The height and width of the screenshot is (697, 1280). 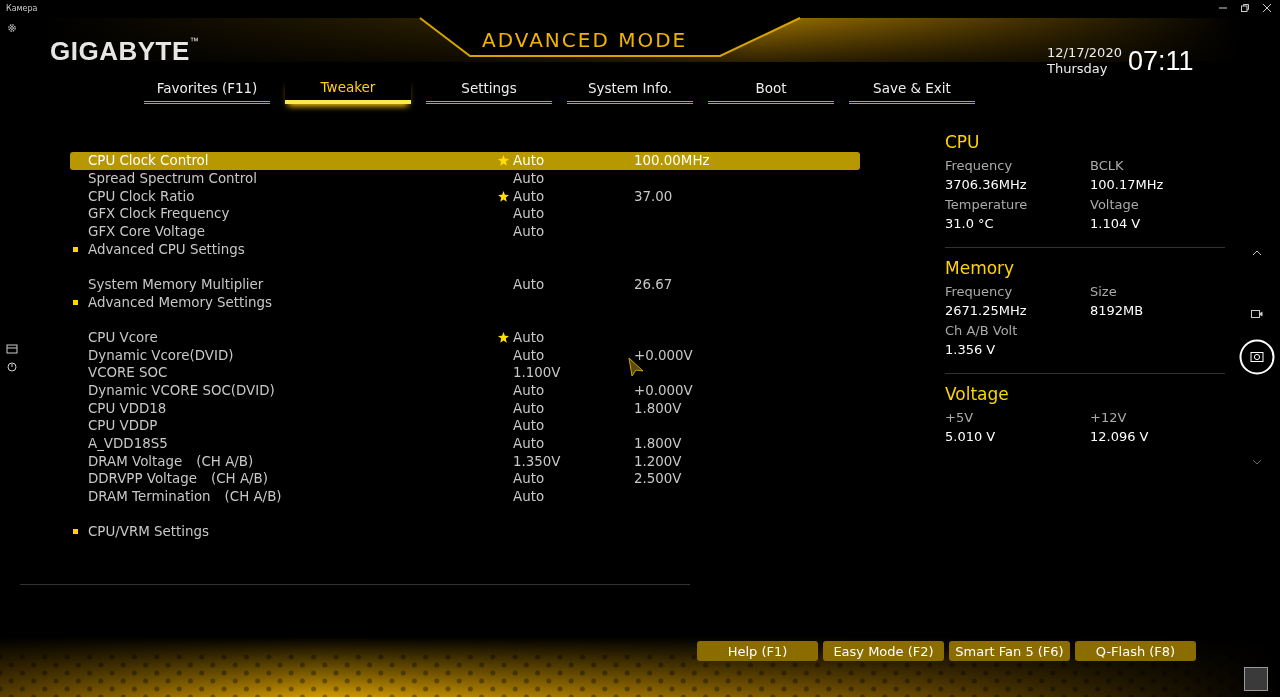 What do you see at coordinates (149, 532) in the screenshot?
I see `submenu-name: CPU/VRM Settings` at bounding box center [149, 532].